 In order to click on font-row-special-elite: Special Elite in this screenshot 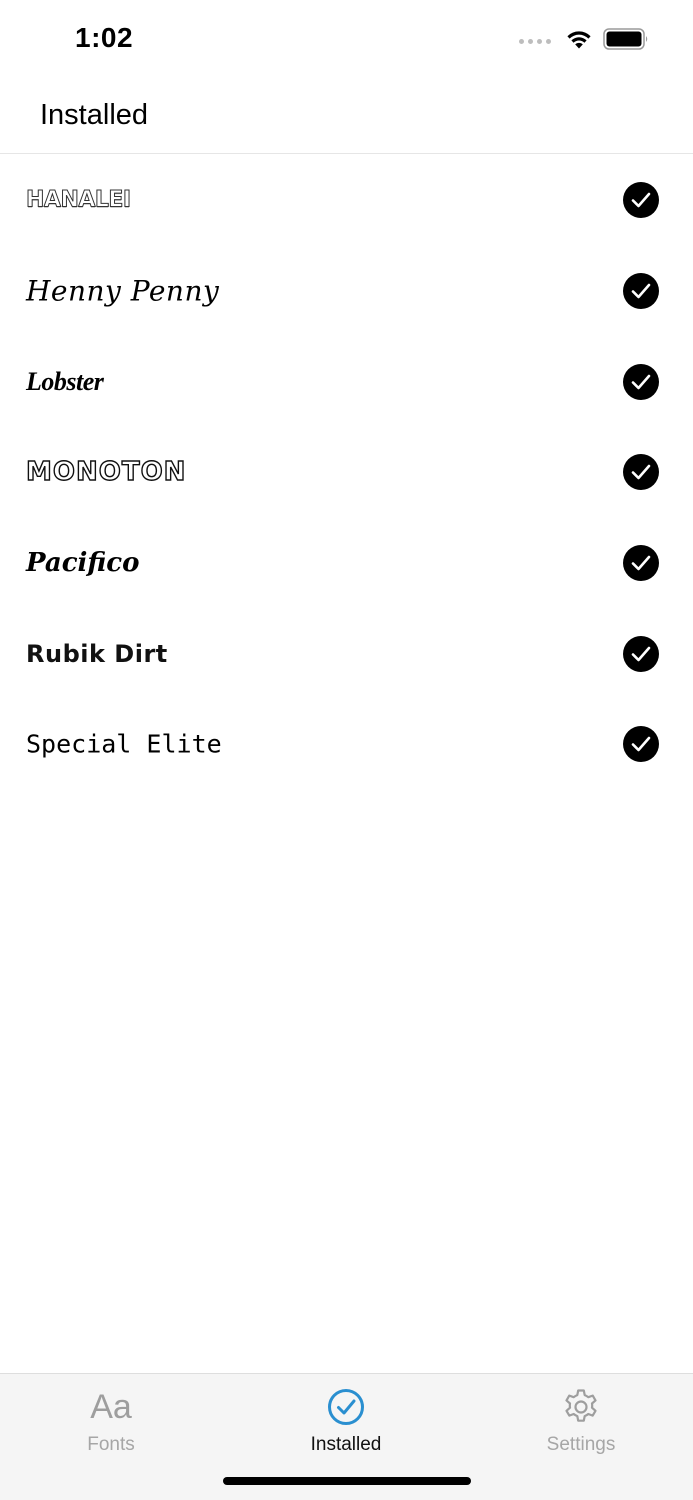, I will do `click(346, 744)`.